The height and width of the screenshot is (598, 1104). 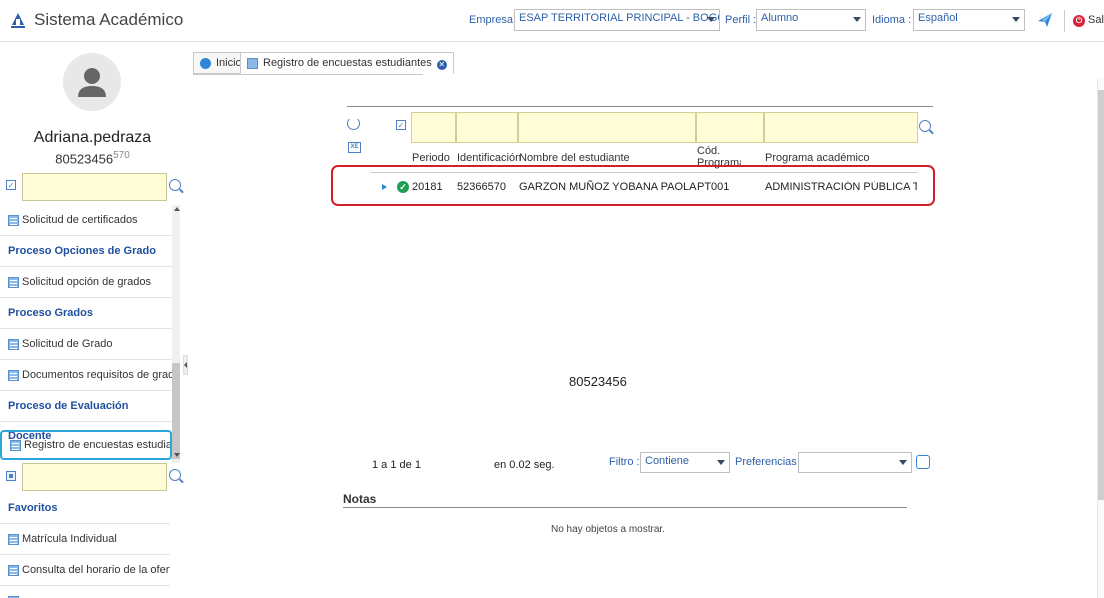 I want to click on favorite-item-label: Consulta del horario de la oferta, so click(x=96, y=570).